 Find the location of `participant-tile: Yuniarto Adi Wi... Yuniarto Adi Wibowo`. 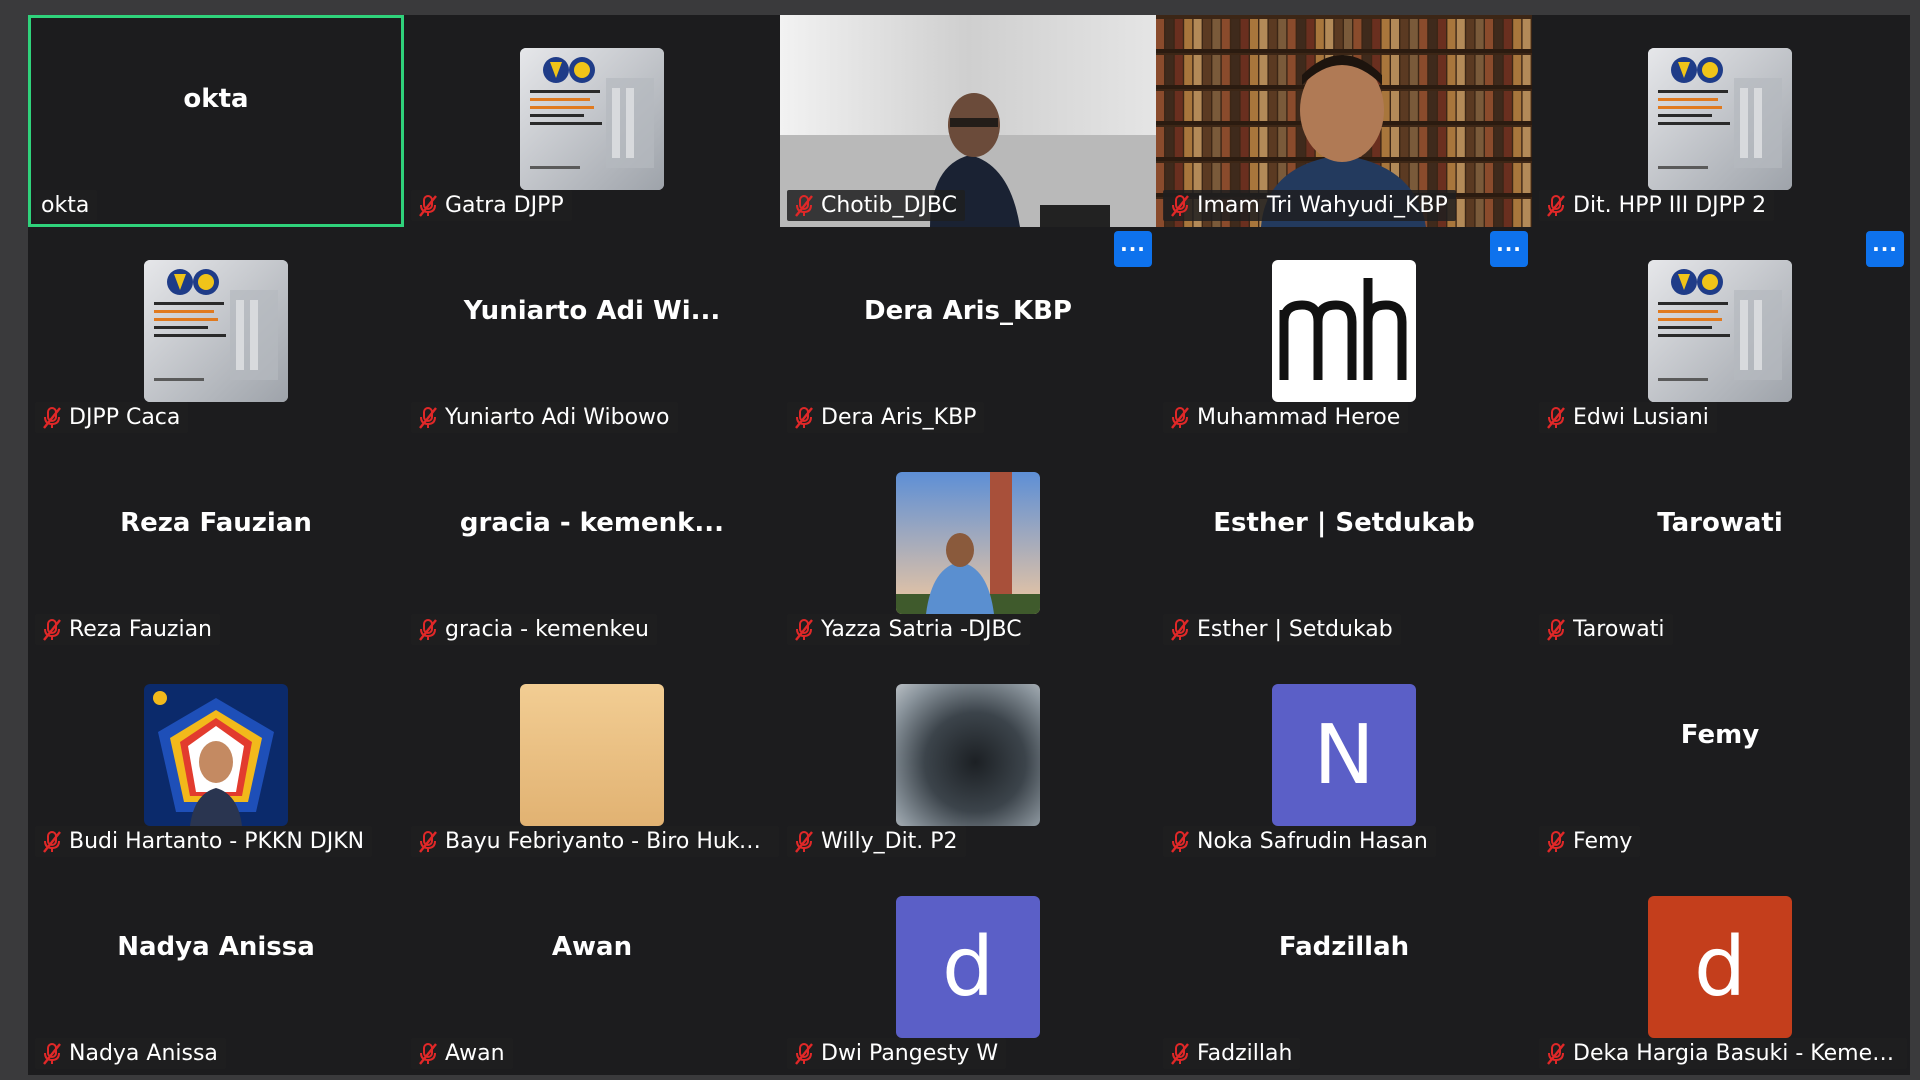

participant-tile: Yuniarto Adi Wi... Yuniarto Adi Wibowo is located at coordinates (592, 333).